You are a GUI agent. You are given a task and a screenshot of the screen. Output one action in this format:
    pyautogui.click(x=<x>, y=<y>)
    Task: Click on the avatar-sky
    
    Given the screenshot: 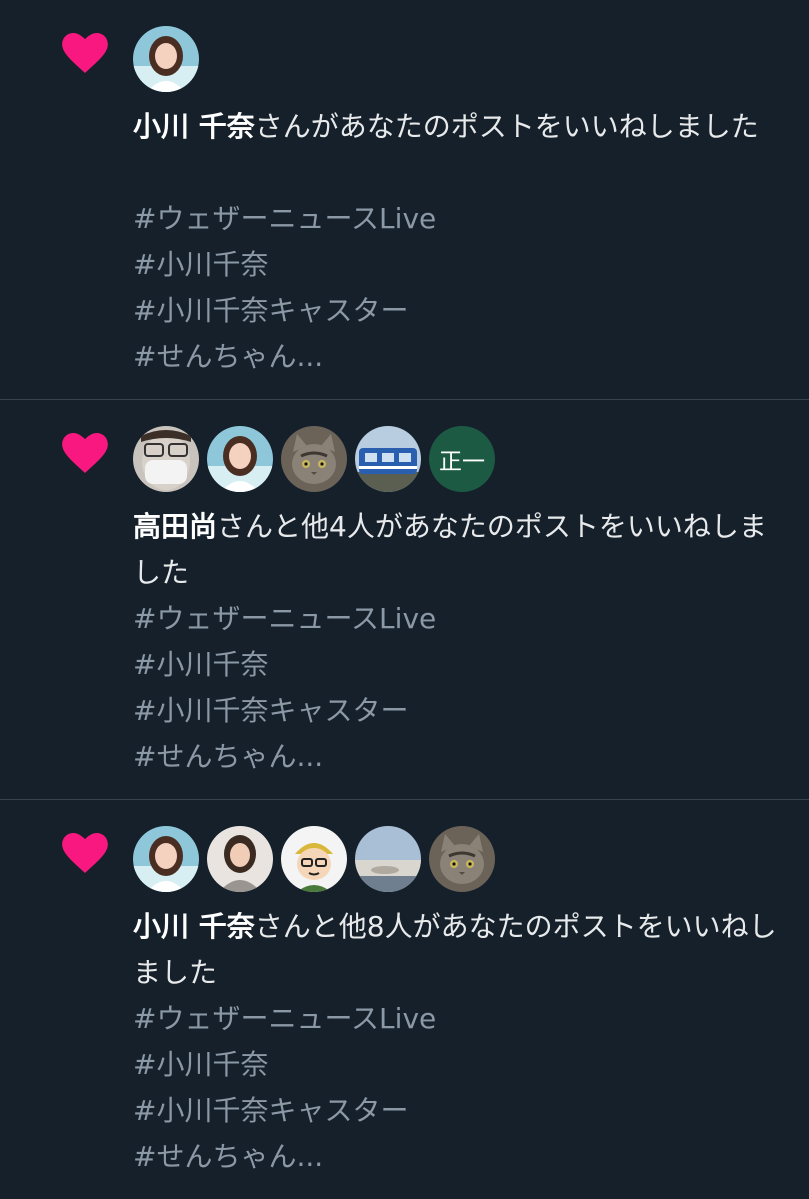 What is the action you would take?
    pyautogui.click(x=388, y=859)
    